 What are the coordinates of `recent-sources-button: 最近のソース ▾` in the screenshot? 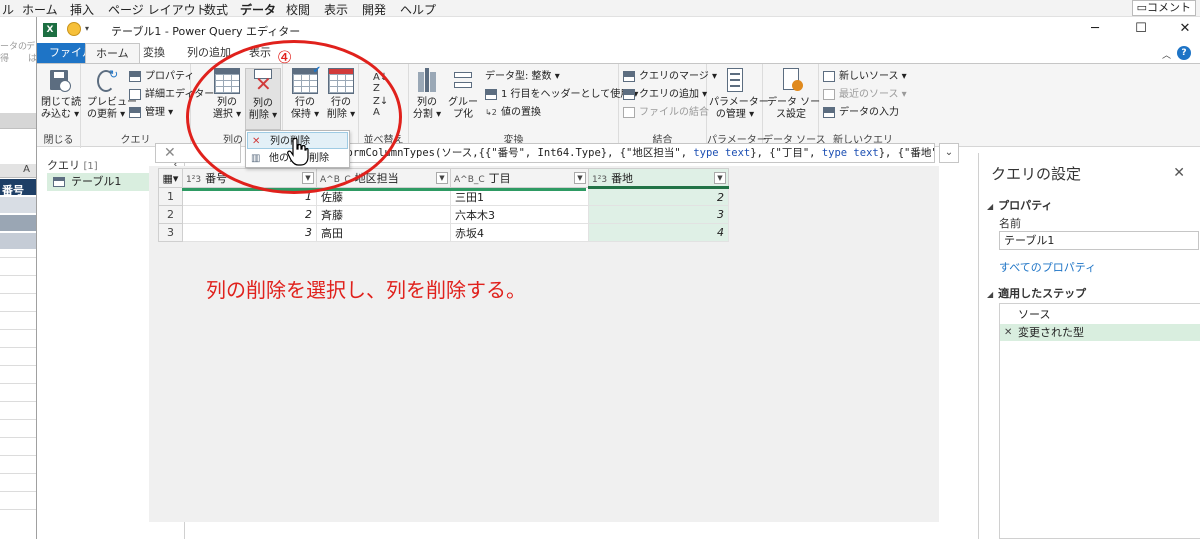 It's located at (865, 94).